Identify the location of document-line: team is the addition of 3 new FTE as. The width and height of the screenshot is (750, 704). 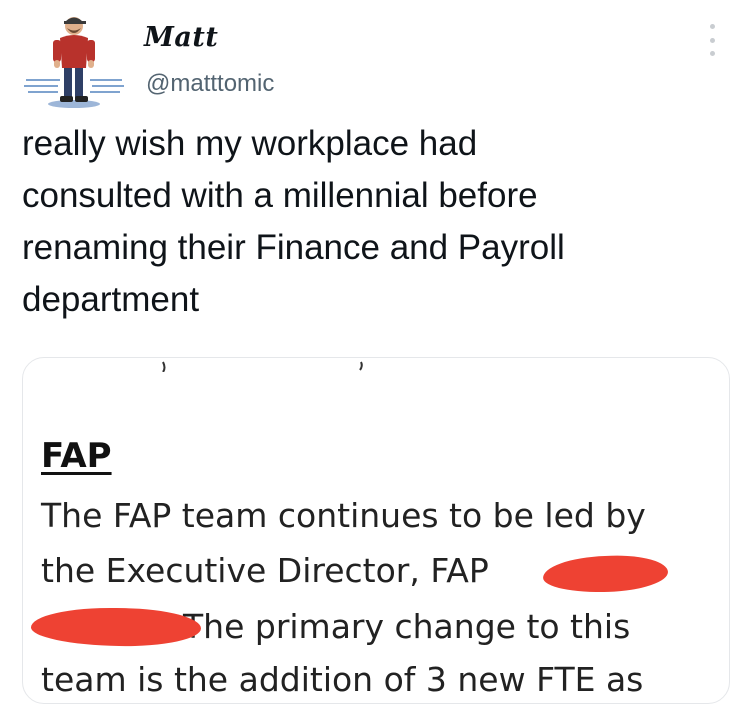
(342, 679).